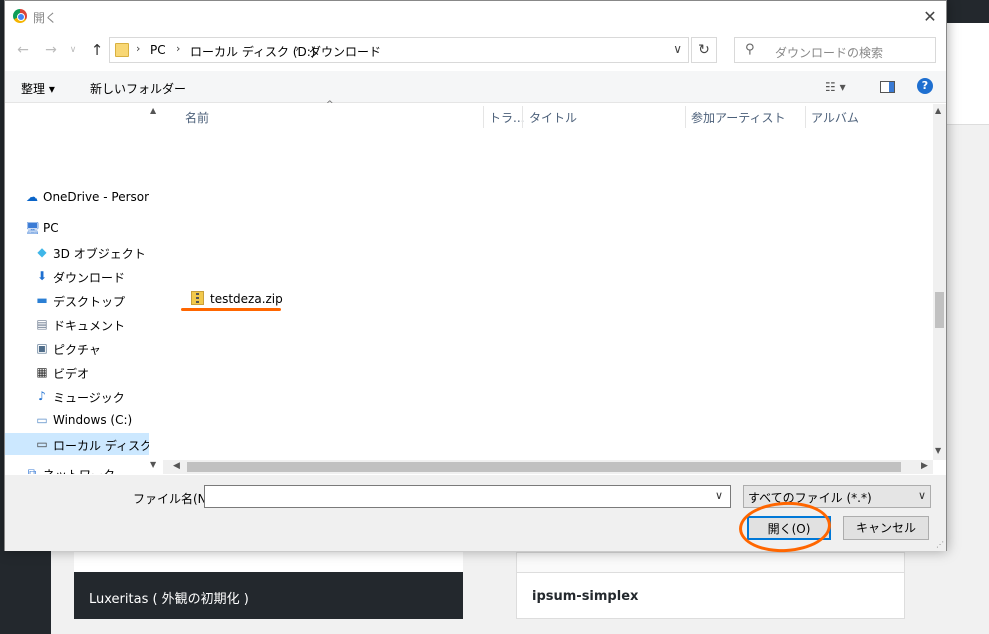  Describe the element at coordinates (930, 16) in the screenshot. I see `close-button: ✕` at that location.